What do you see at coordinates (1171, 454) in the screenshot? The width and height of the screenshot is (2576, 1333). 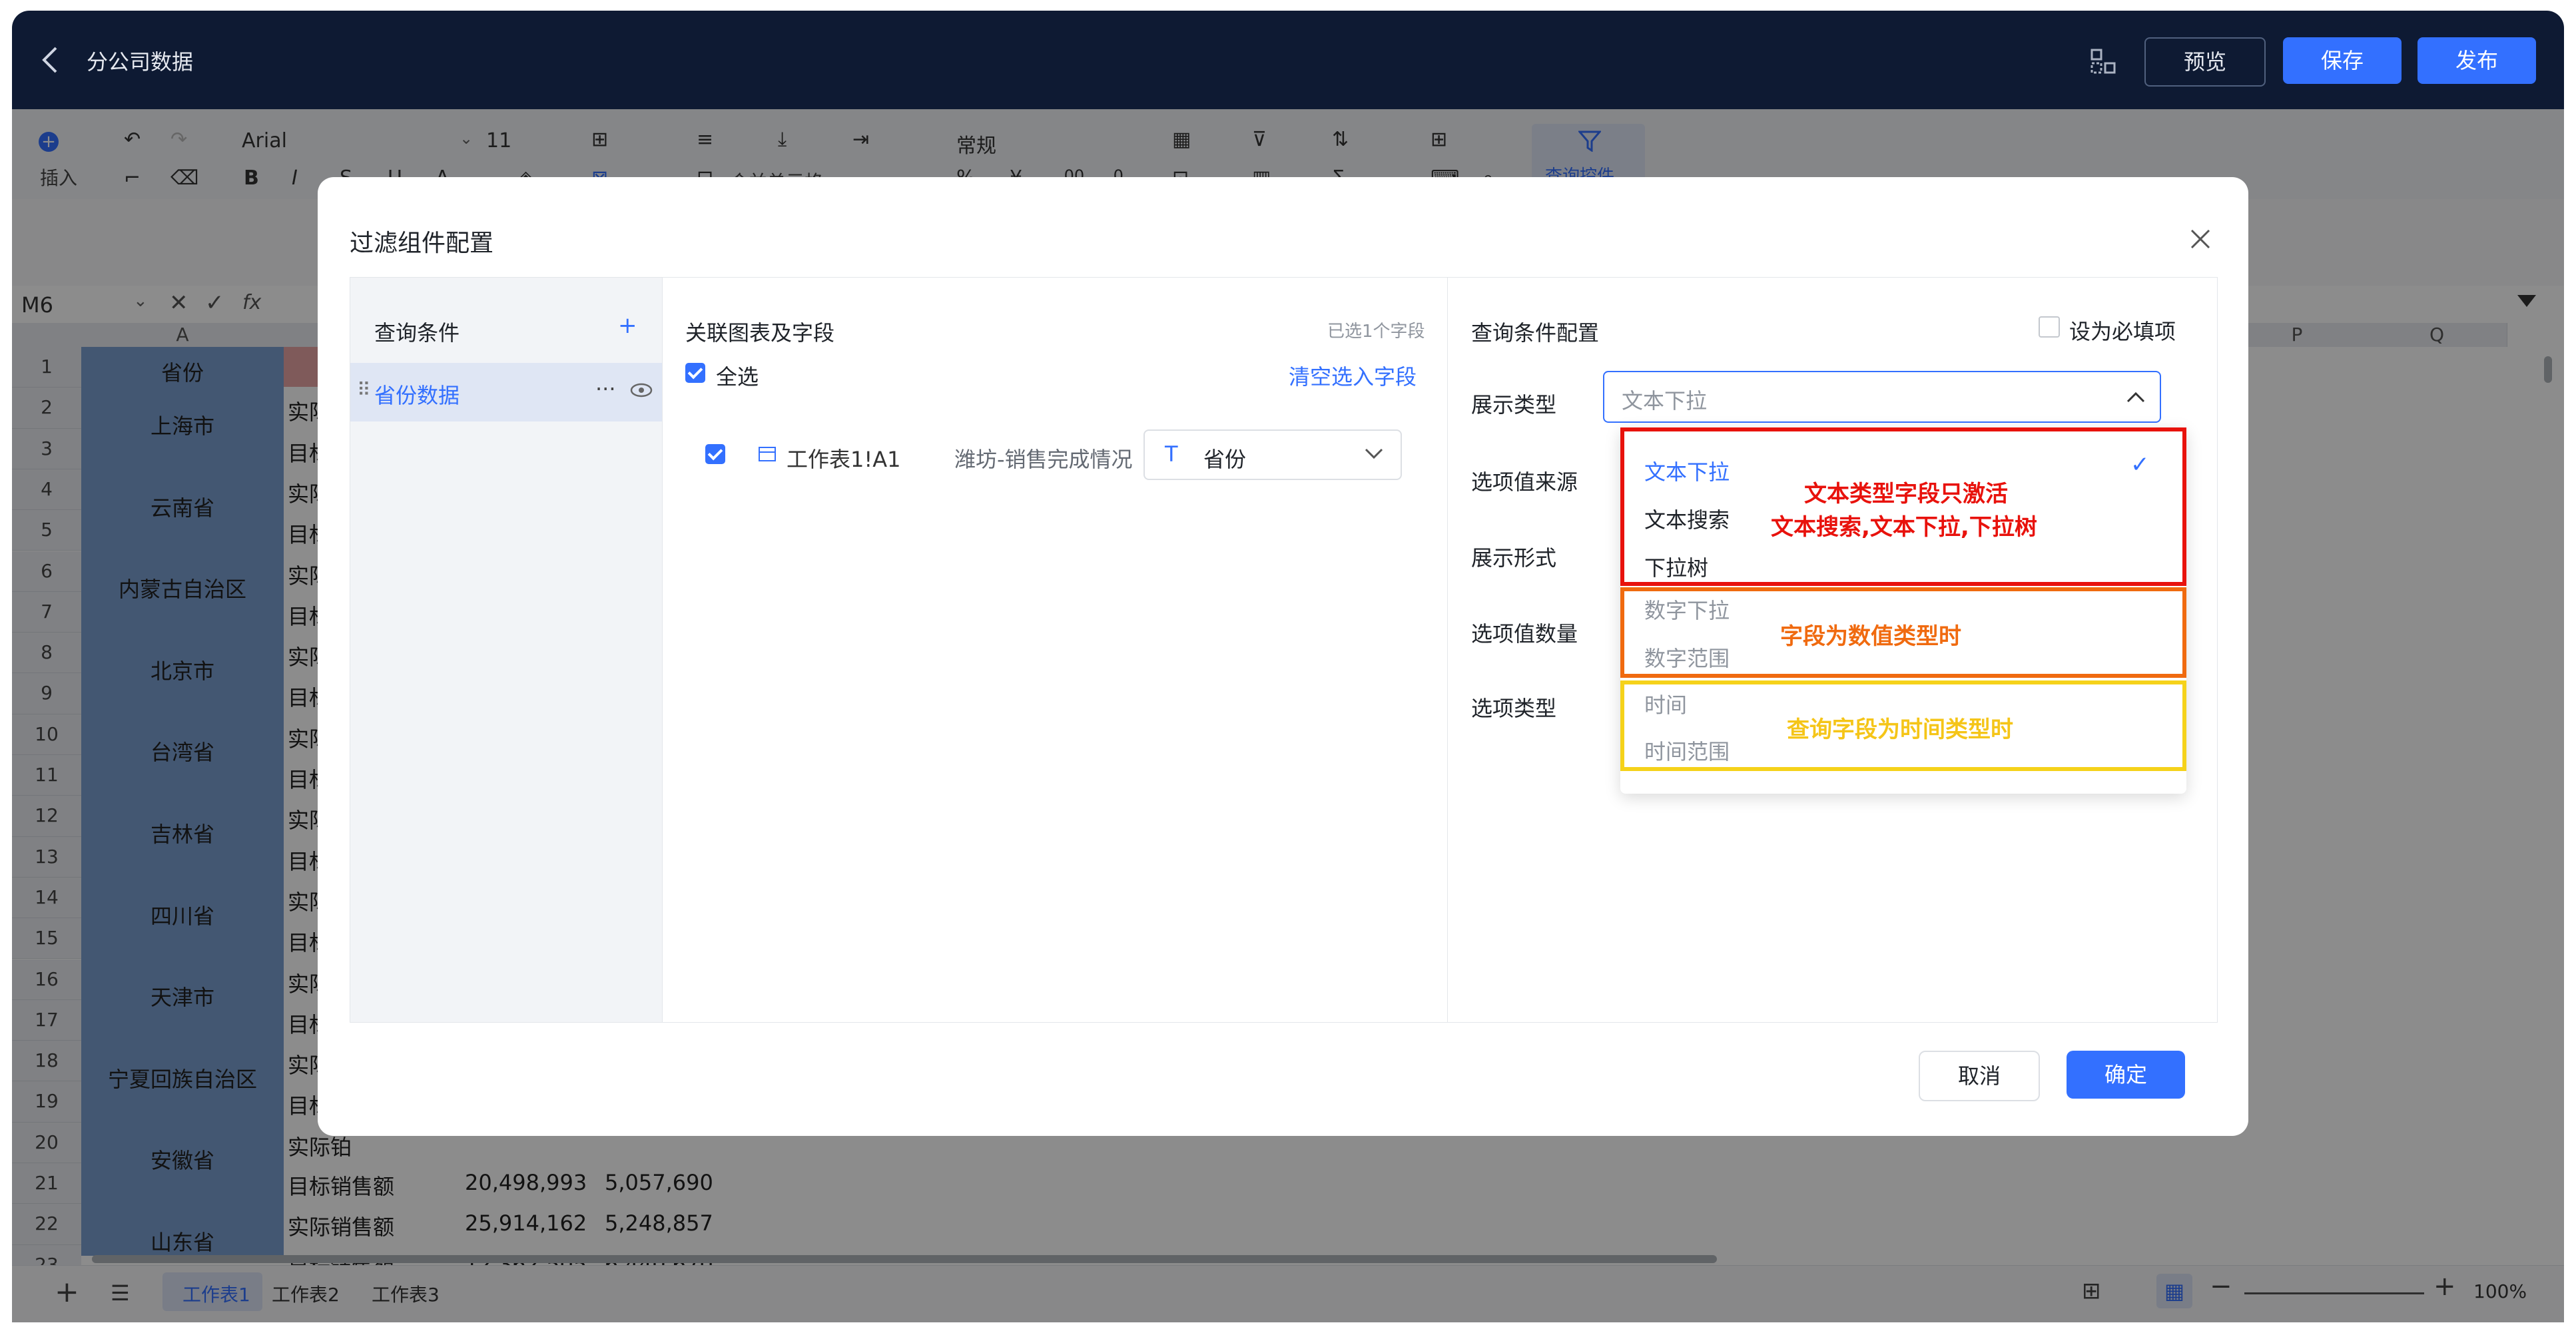 I see `text-field-type-icon: T` at bounding box center [1171, 454].